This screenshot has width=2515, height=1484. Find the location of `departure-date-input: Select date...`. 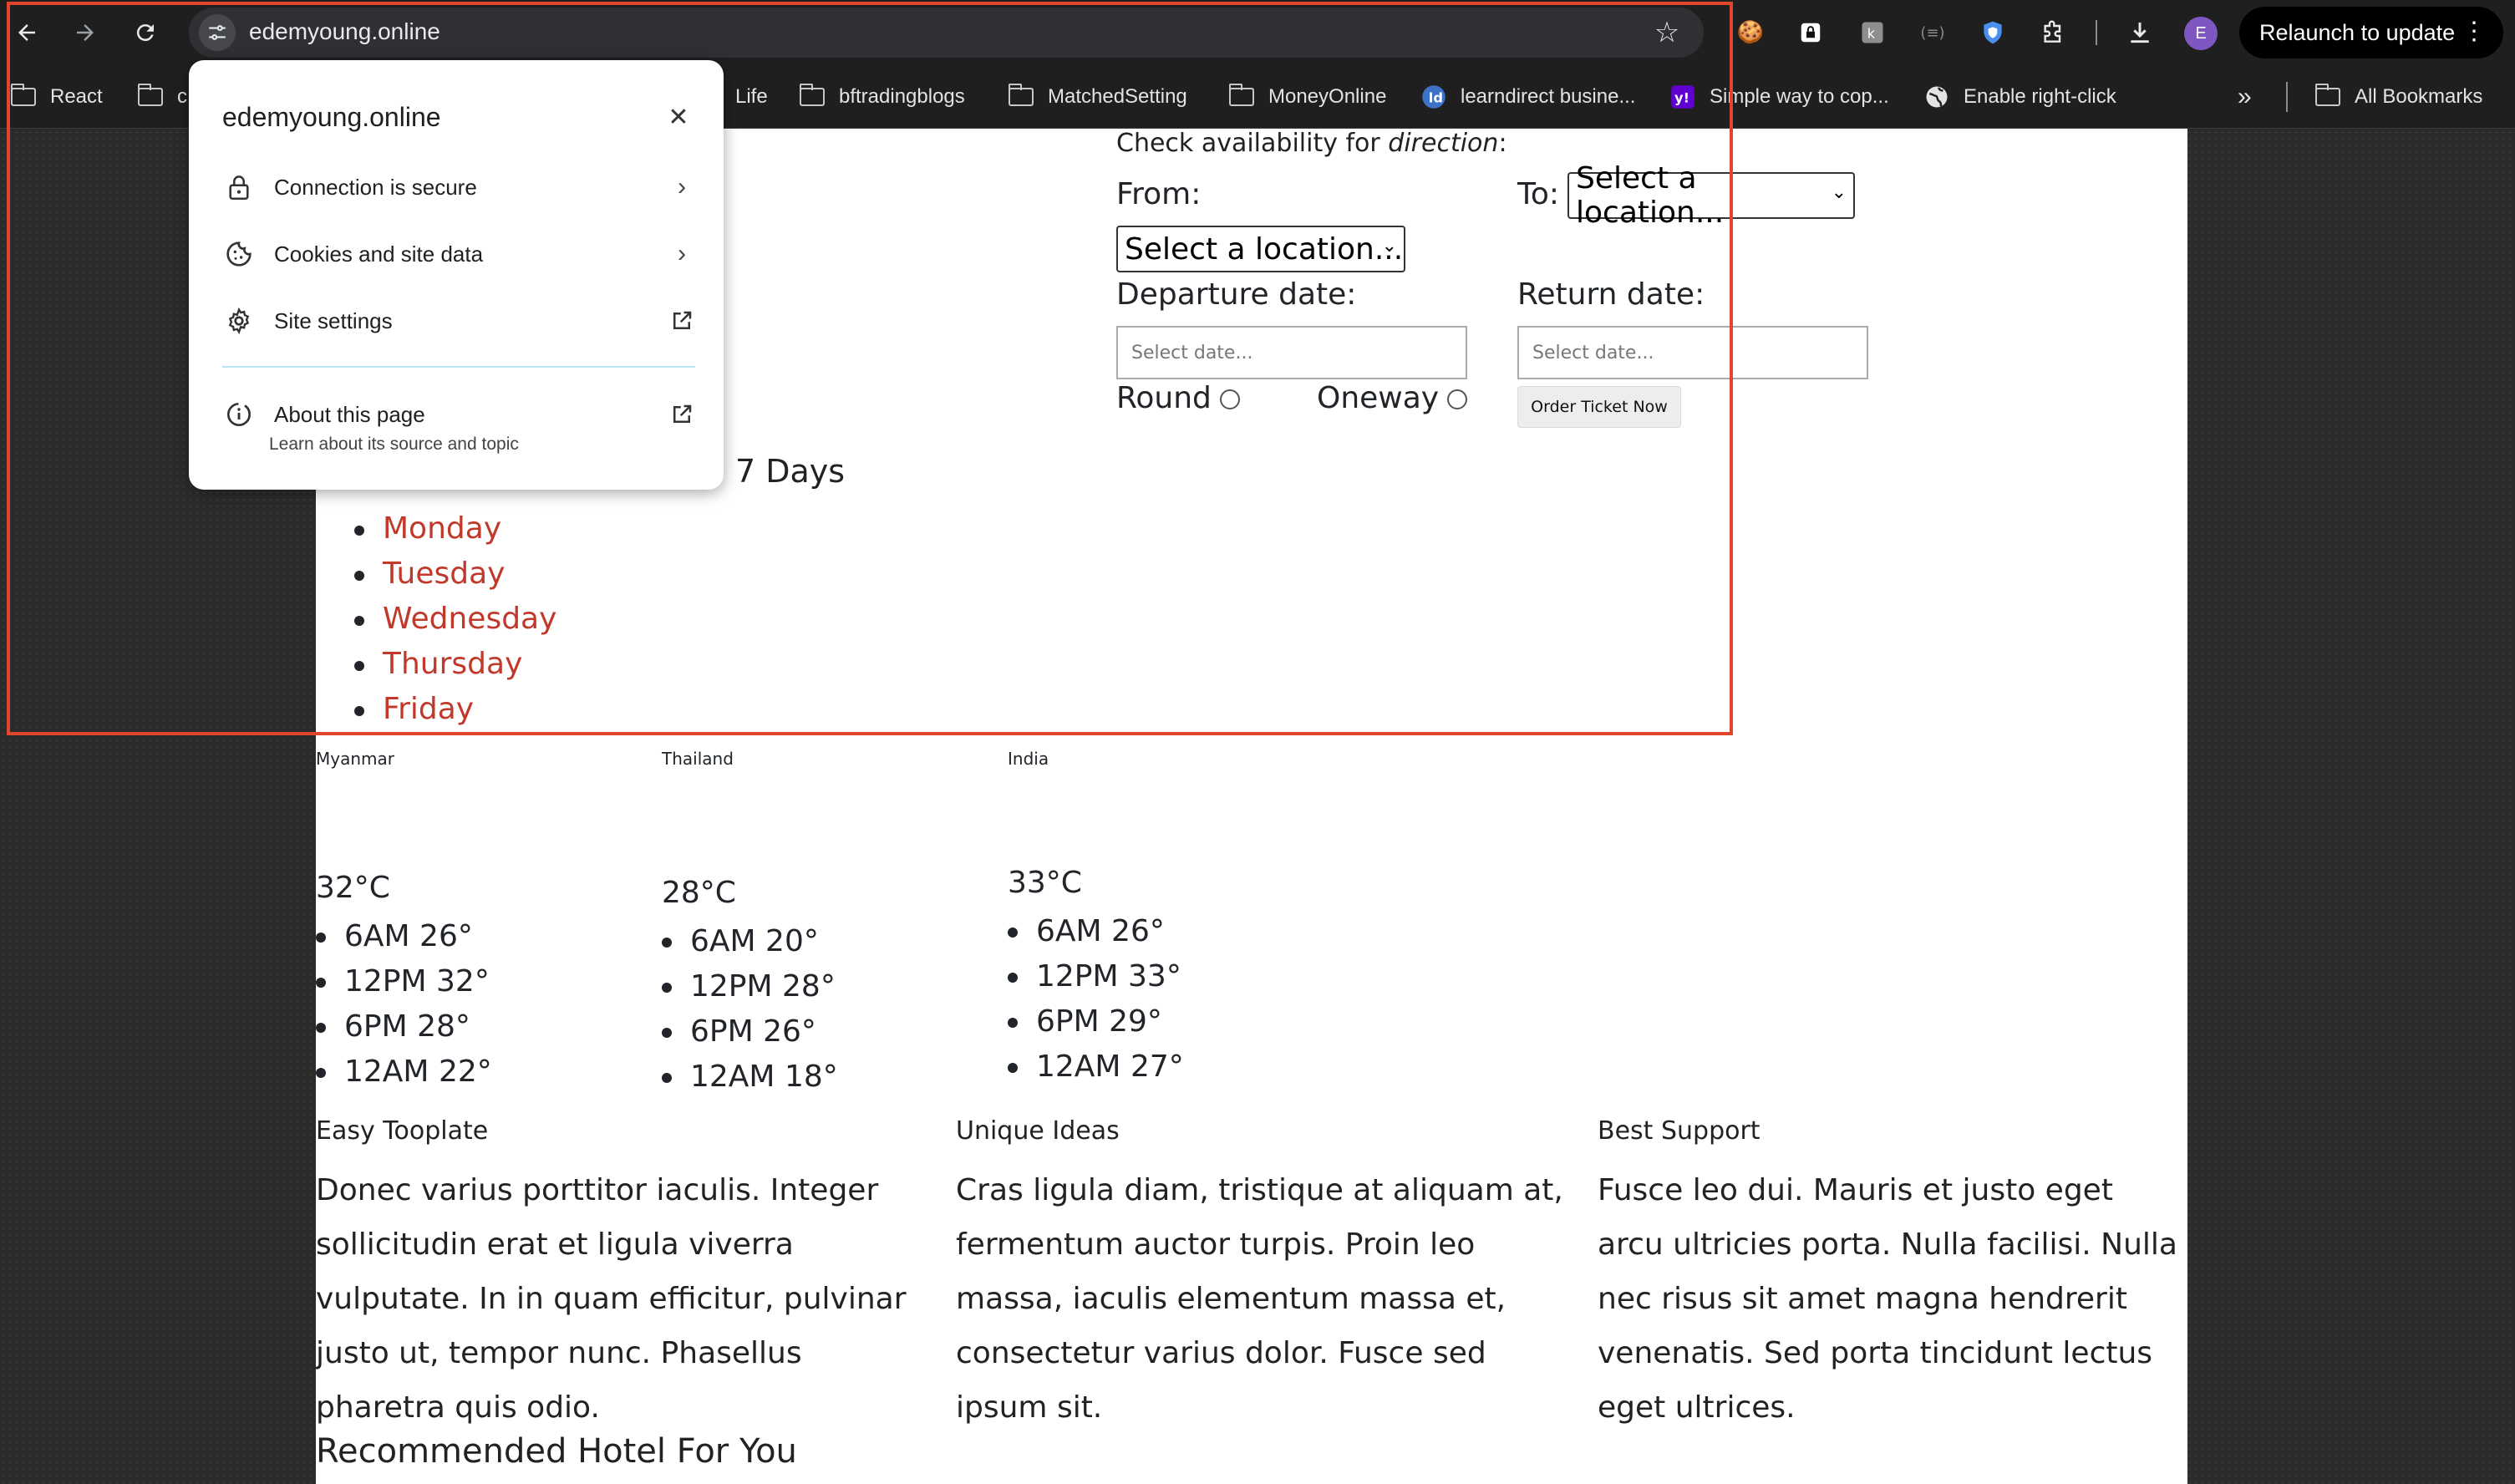

departure-date-input: Select date... is located at coordinates (1291, 352).